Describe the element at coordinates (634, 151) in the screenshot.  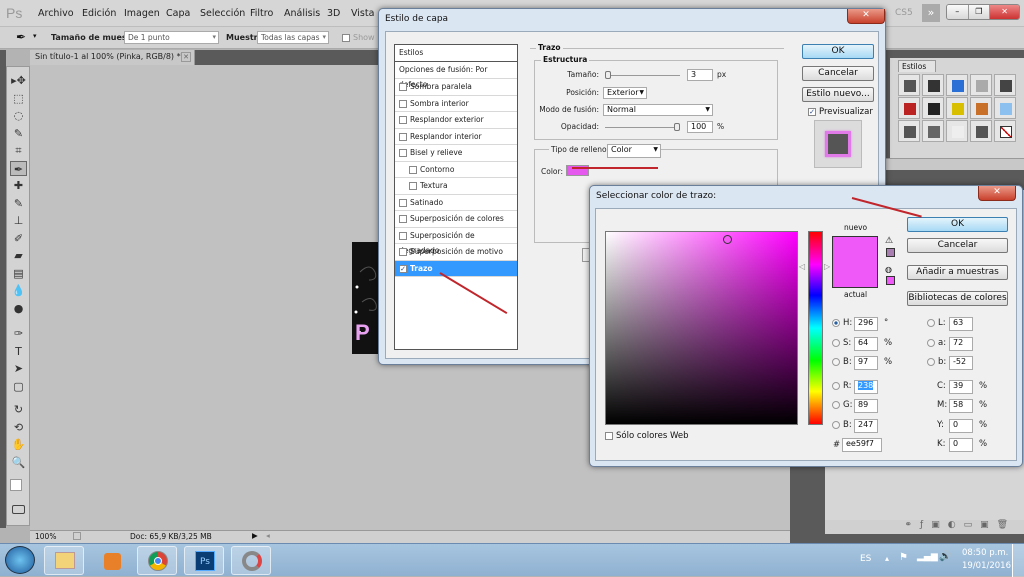
I see `fill-type-select: Color ▼` at that location.